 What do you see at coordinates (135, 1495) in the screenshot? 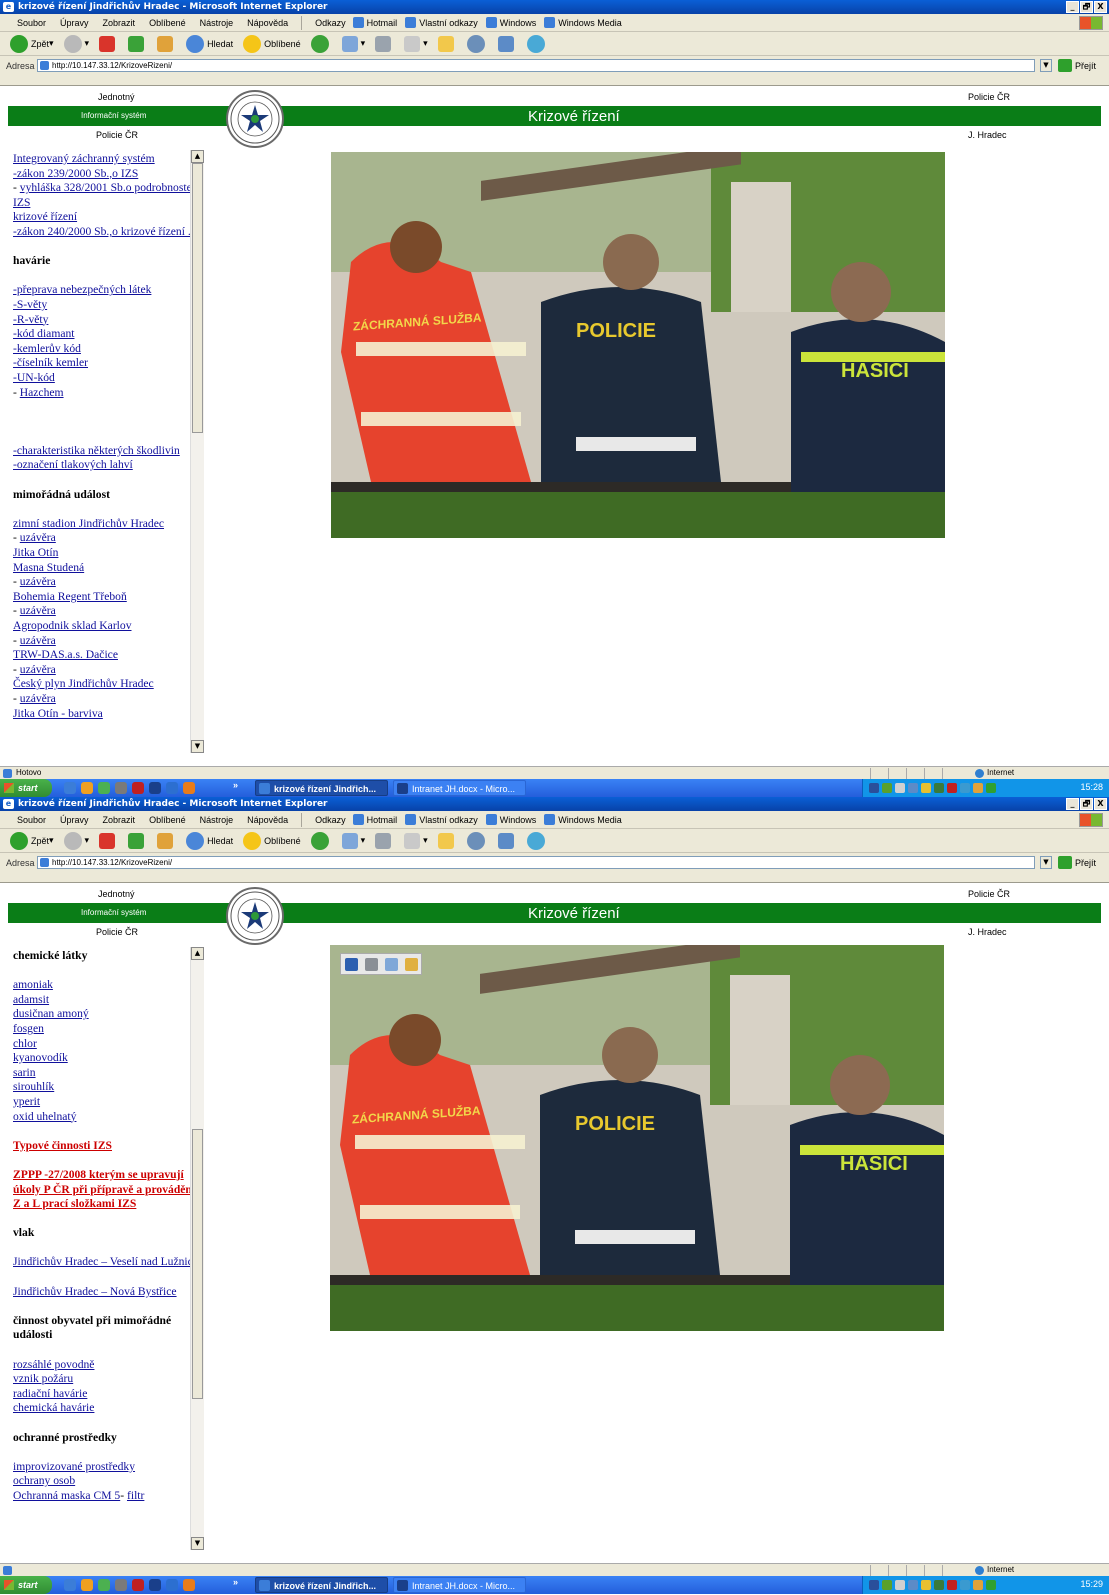
I see `nav-link-filtr: filtr` at bounding box center [135, 1495].